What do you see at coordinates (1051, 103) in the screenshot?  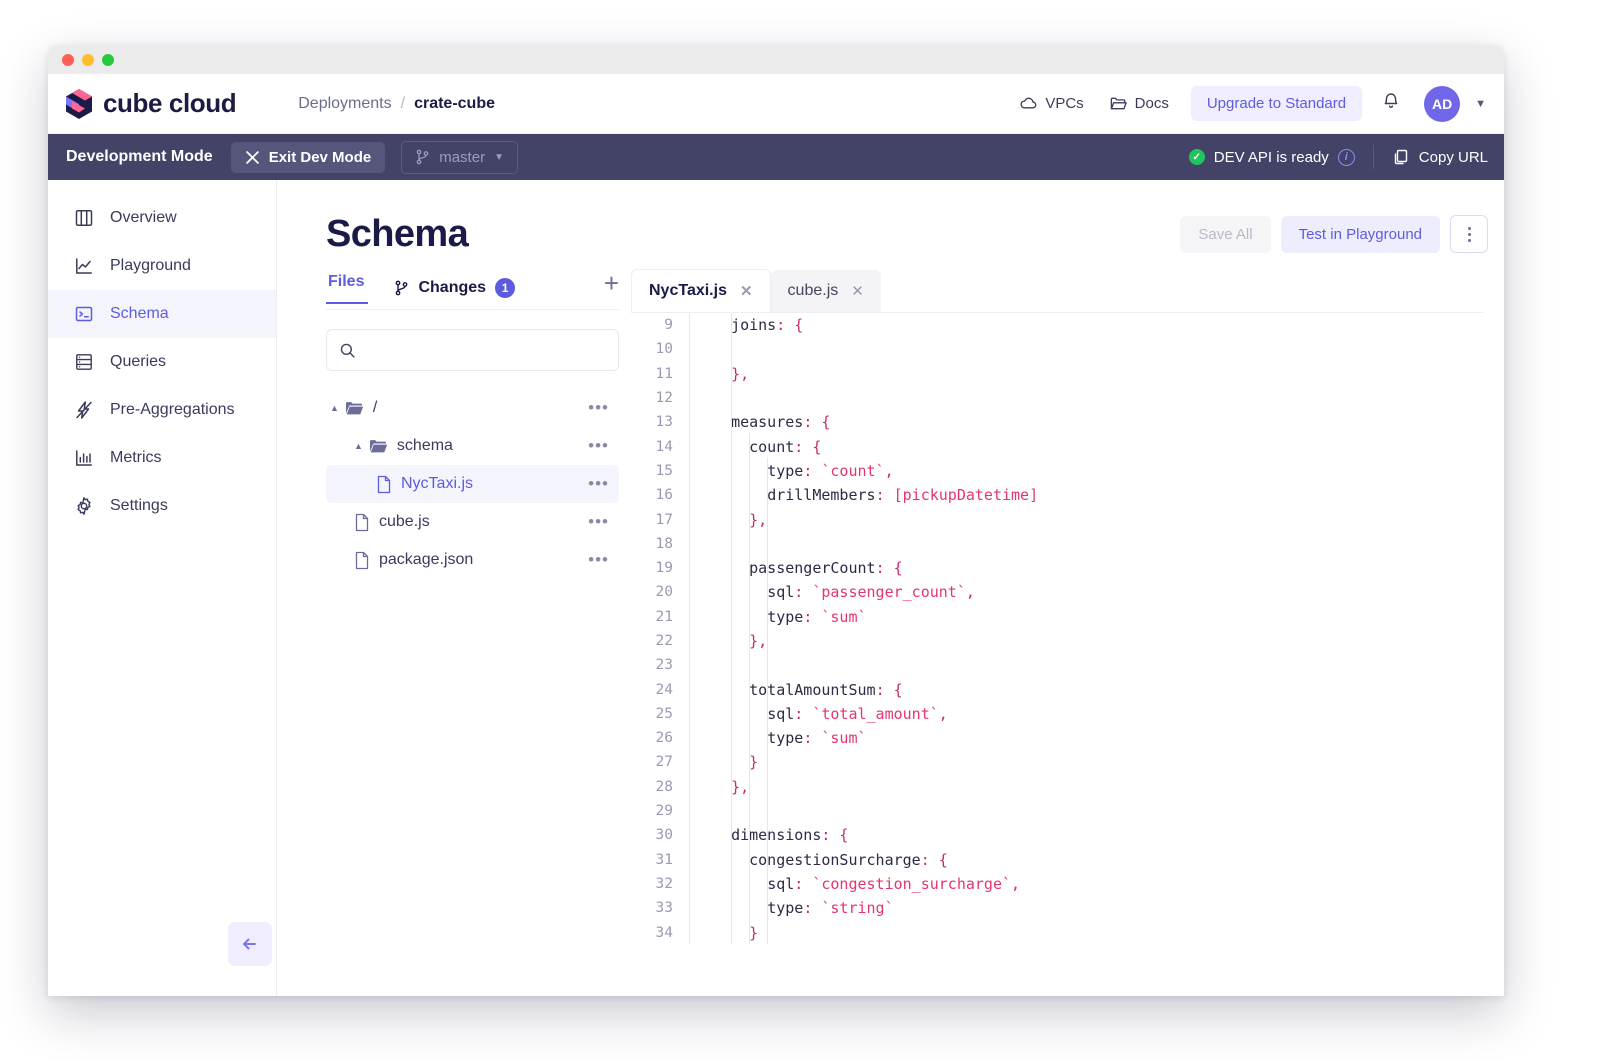 I see `vpcs-link: VPCs` at bounding box center [1051, 103].